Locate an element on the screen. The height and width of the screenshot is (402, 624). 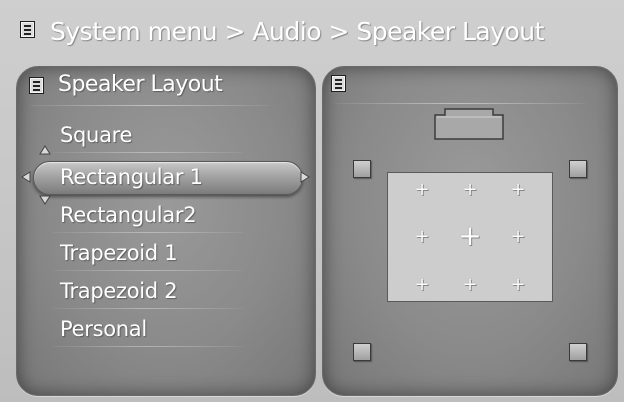
option-personal: Personal is located at coordinates (173, 329).